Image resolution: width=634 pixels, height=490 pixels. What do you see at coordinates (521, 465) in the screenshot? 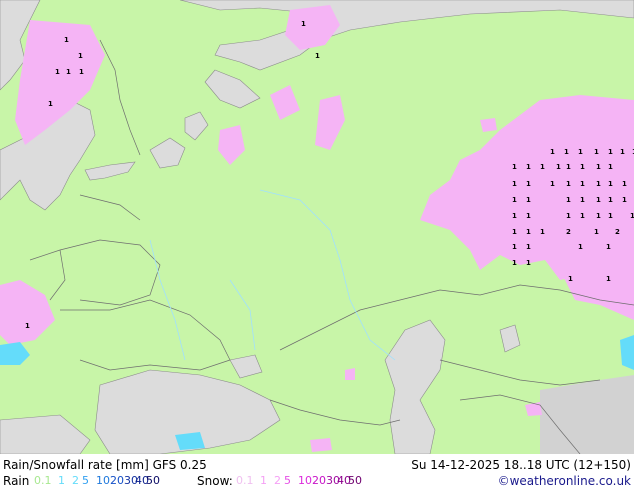
I see `forecast-datetime: Su 14-12-2025 18..18 UTC (12+150)` at bounding box center [521, 465].